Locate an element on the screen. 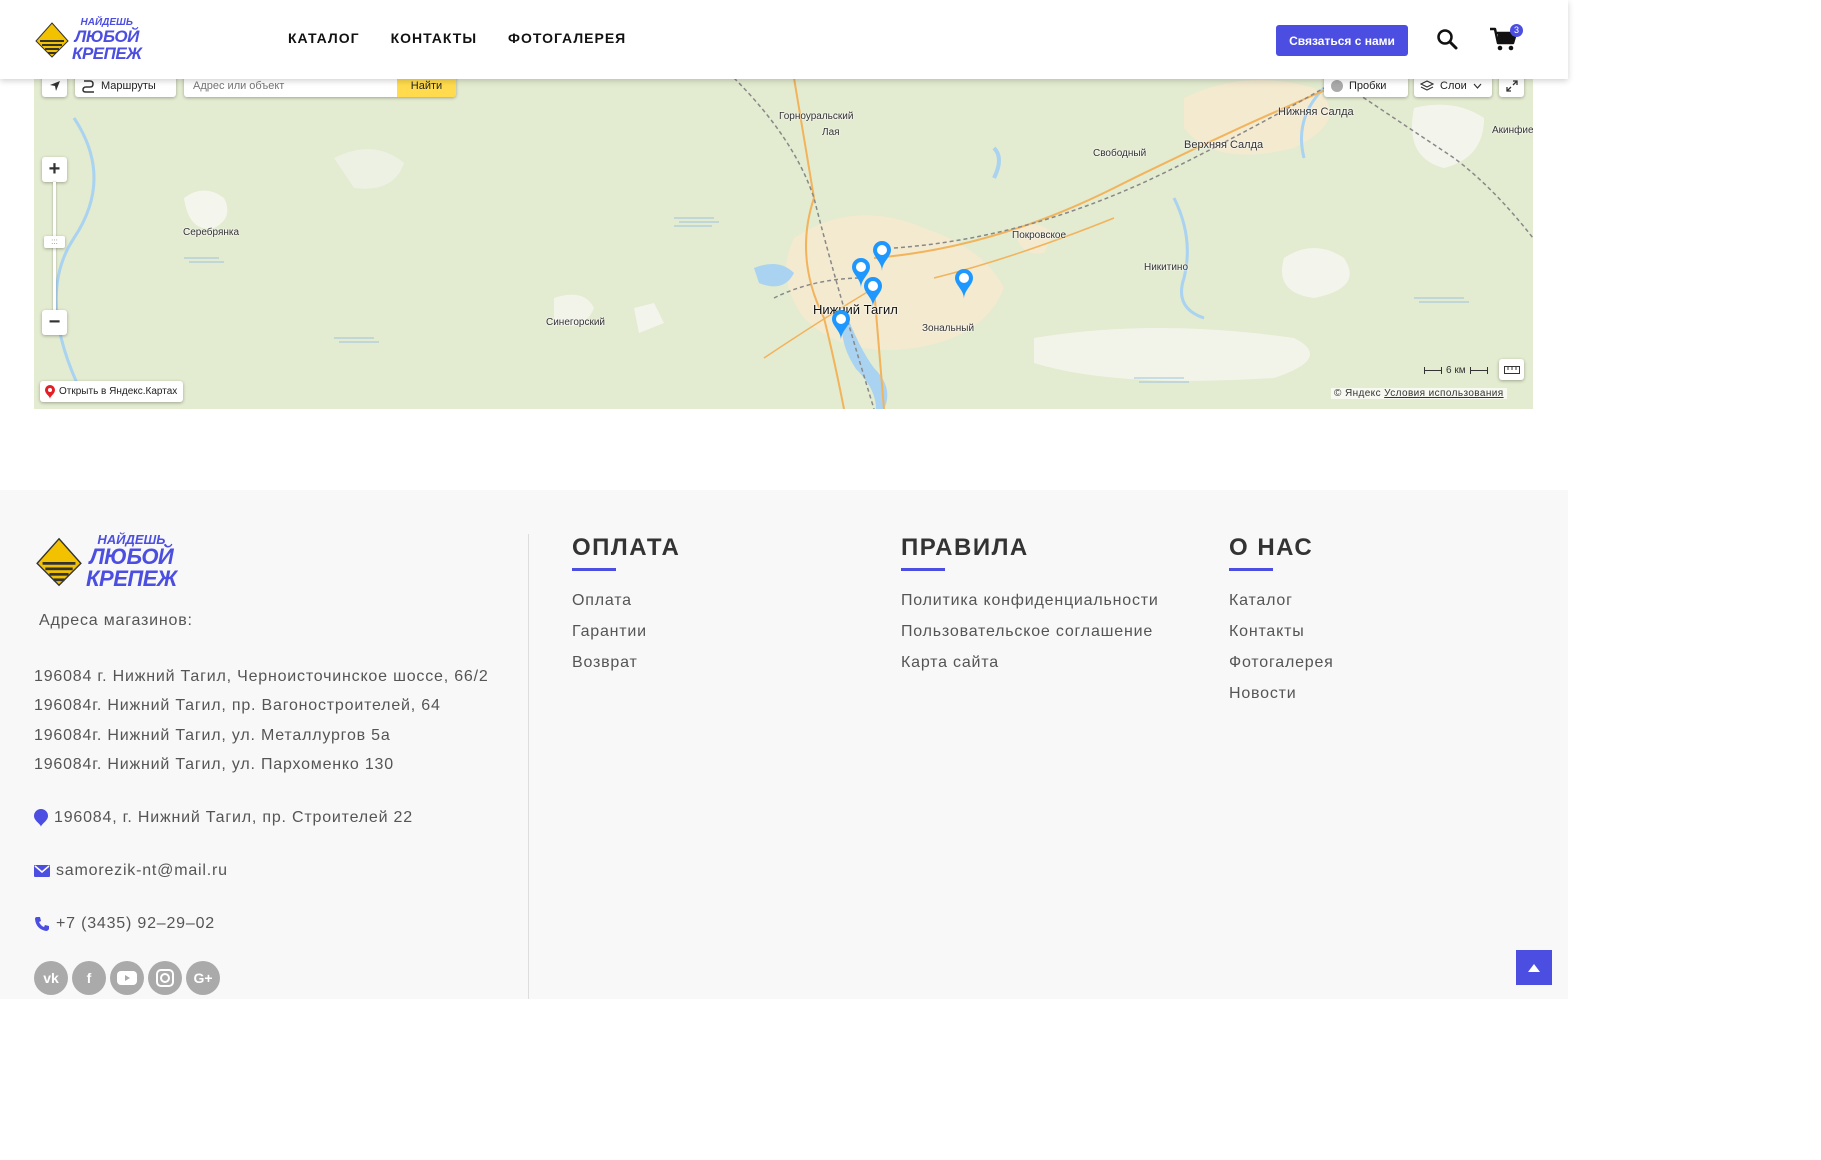  facebook-icon: f is located at coordinates (89, 978).